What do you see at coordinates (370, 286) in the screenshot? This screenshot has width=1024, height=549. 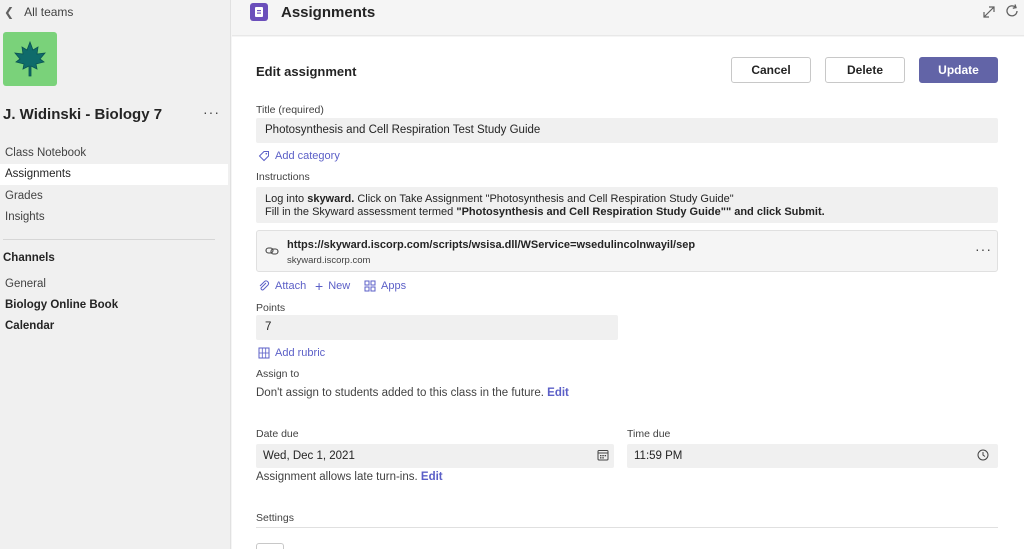 I see `apps-icon` at bounding box center [370, 286].